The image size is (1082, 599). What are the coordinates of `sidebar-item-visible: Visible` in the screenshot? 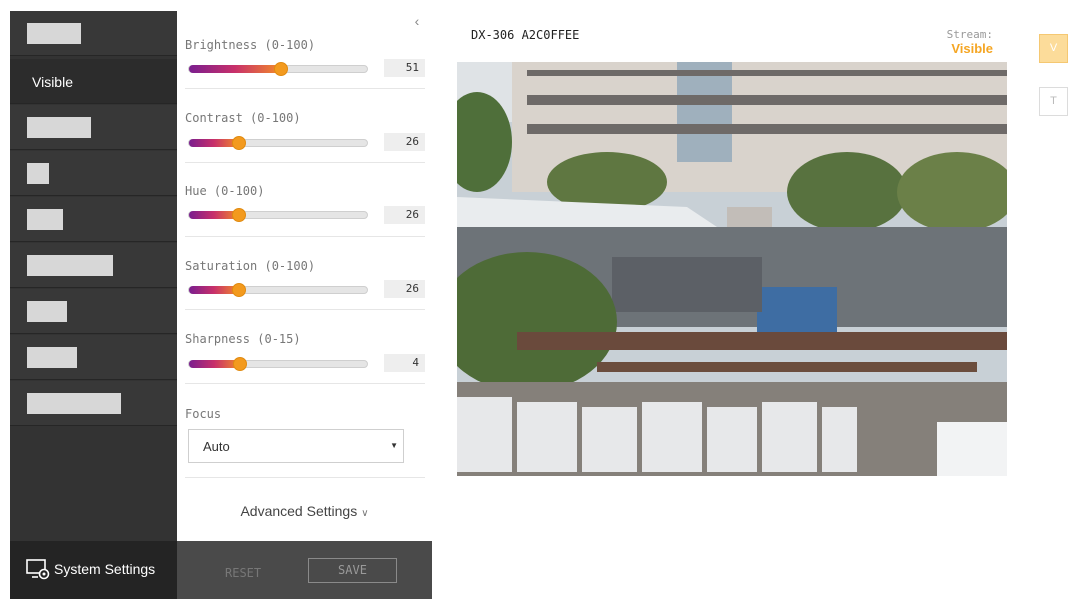 It's located at (93, 81).